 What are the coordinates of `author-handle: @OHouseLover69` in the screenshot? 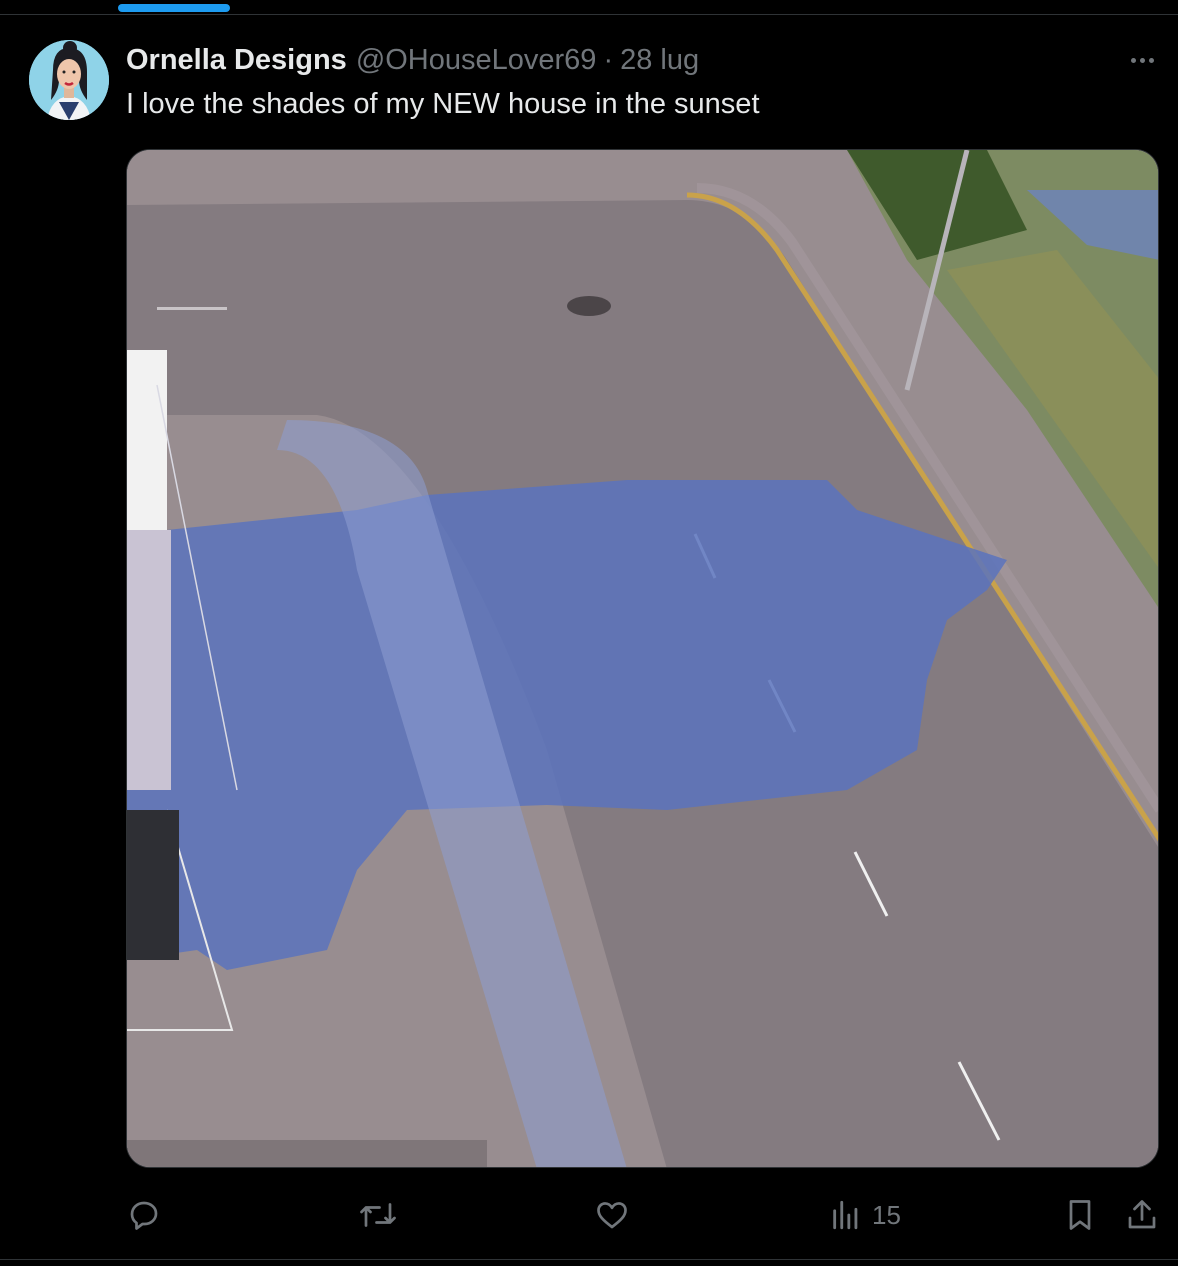 It's located at (476, 60).